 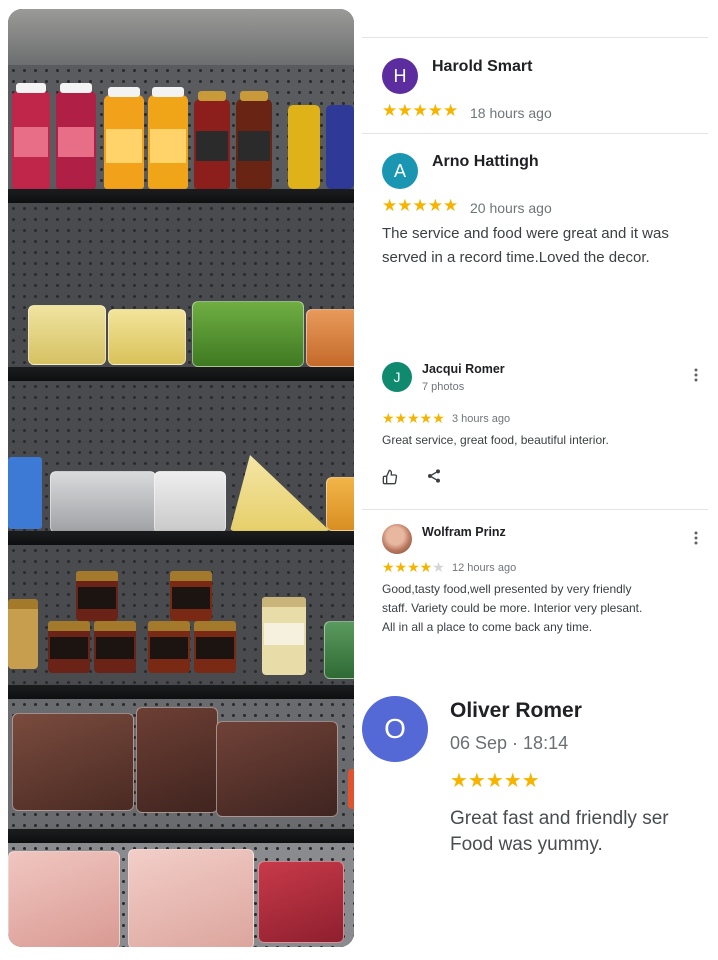 I want to click on thumbs-up-icon, so click(x=390, y=479).